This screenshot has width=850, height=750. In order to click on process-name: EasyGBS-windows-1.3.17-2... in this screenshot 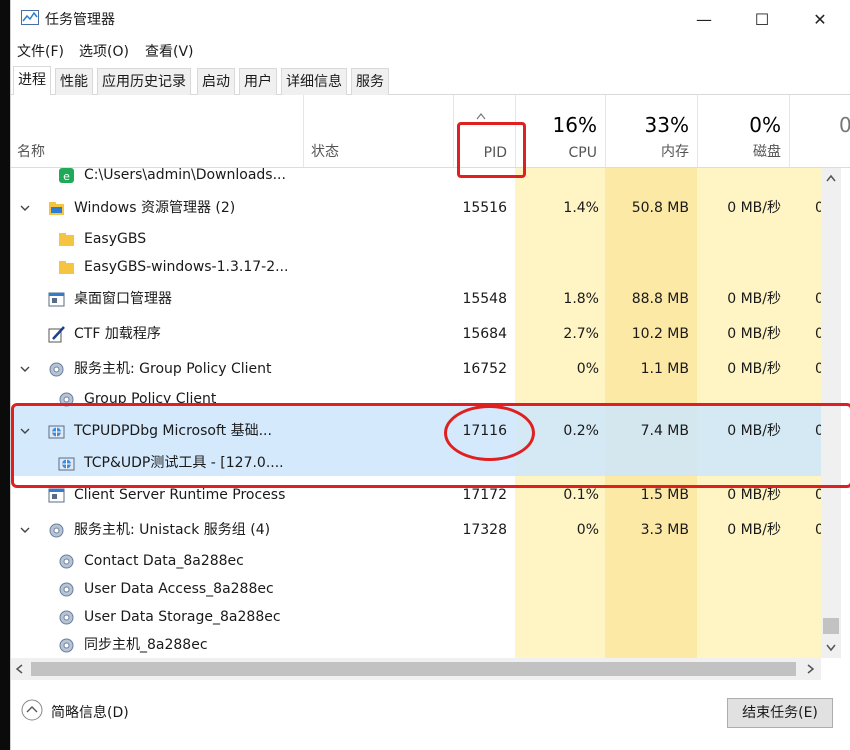, I will do `click(186, 267)`.